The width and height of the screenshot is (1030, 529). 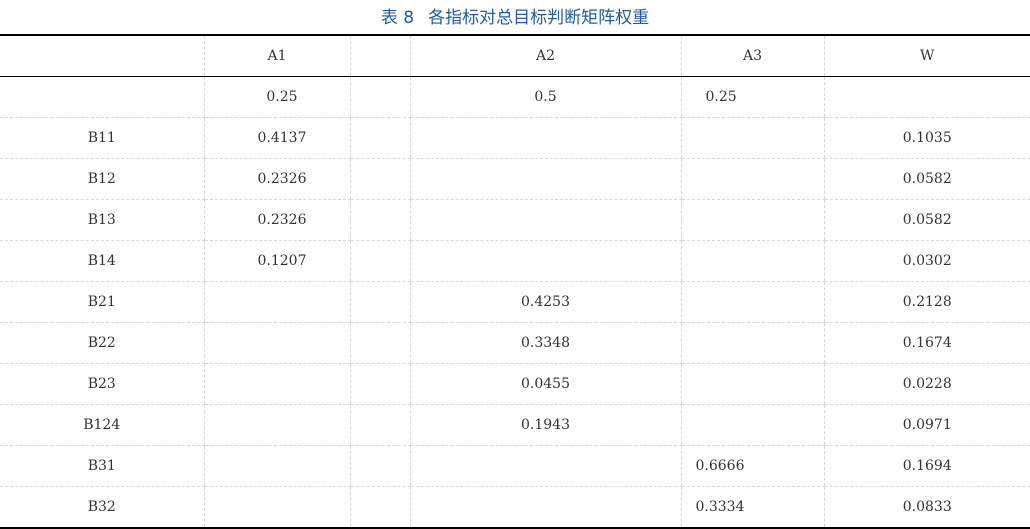 I want to click on a2-weight-cell: 0.5, so click(x=545, y=97).